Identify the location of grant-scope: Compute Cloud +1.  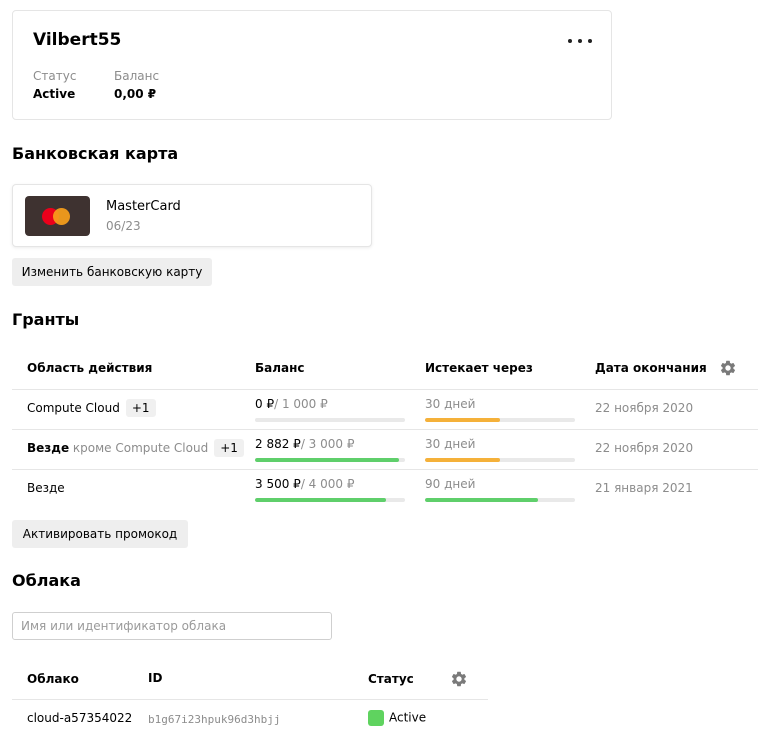
(91, 408).